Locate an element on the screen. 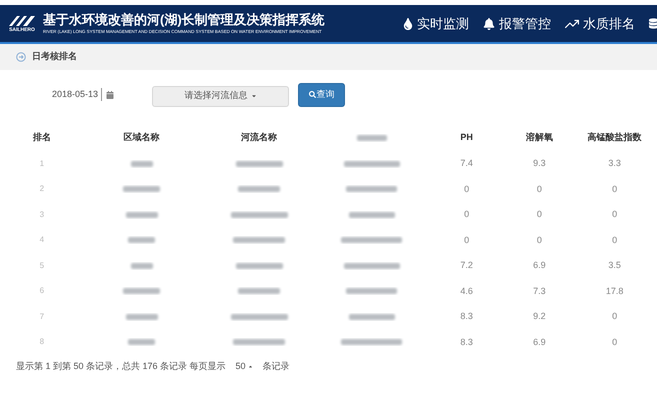 The width and height of the screenshot is (657, 410). water-drop-icon is located at coordinates (408, 24).